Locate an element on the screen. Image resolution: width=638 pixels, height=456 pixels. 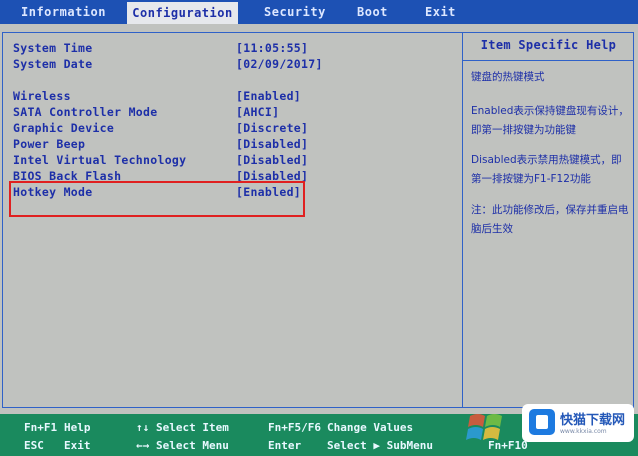
setting-label-wireless: Wireless is located at coordinates (42, 96).